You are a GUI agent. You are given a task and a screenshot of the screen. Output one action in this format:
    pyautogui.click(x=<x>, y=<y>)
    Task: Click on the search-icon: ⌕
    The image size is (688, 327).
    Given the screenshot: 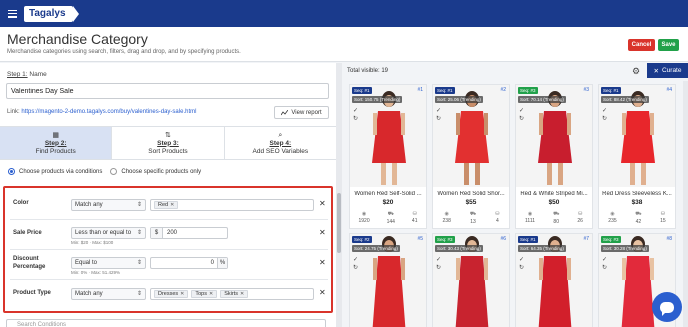 What is the action you would take?
    pyautogui.click(x=280, y=135)
    